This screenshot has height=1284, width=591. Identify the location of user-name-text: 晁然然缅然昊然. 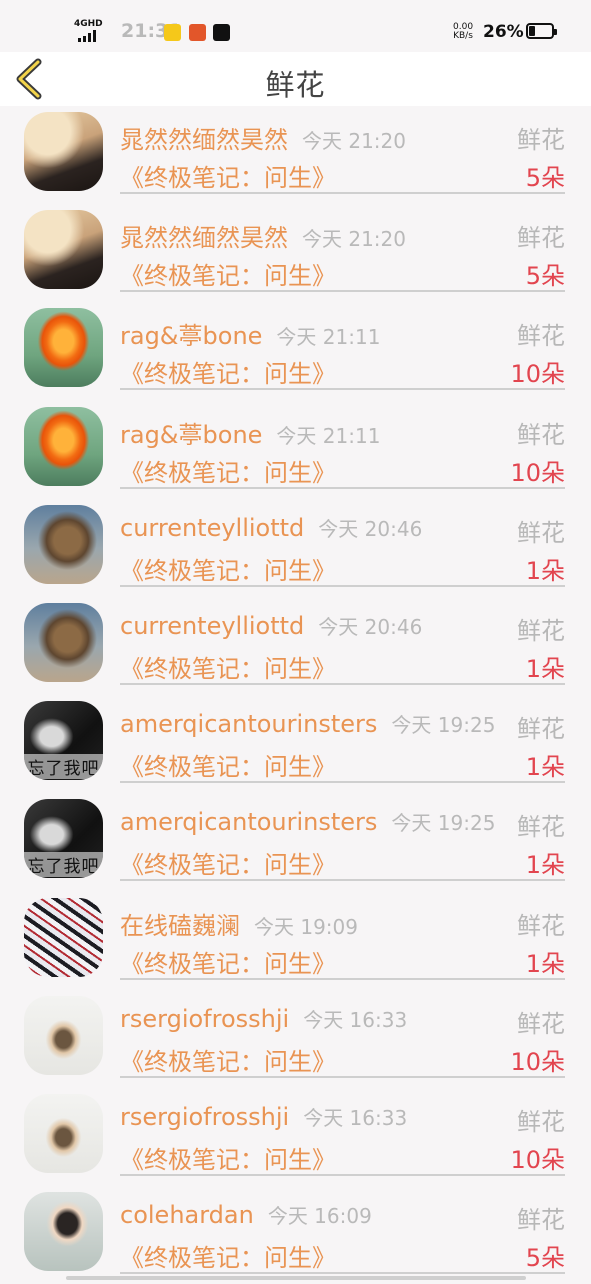
(204, 238).